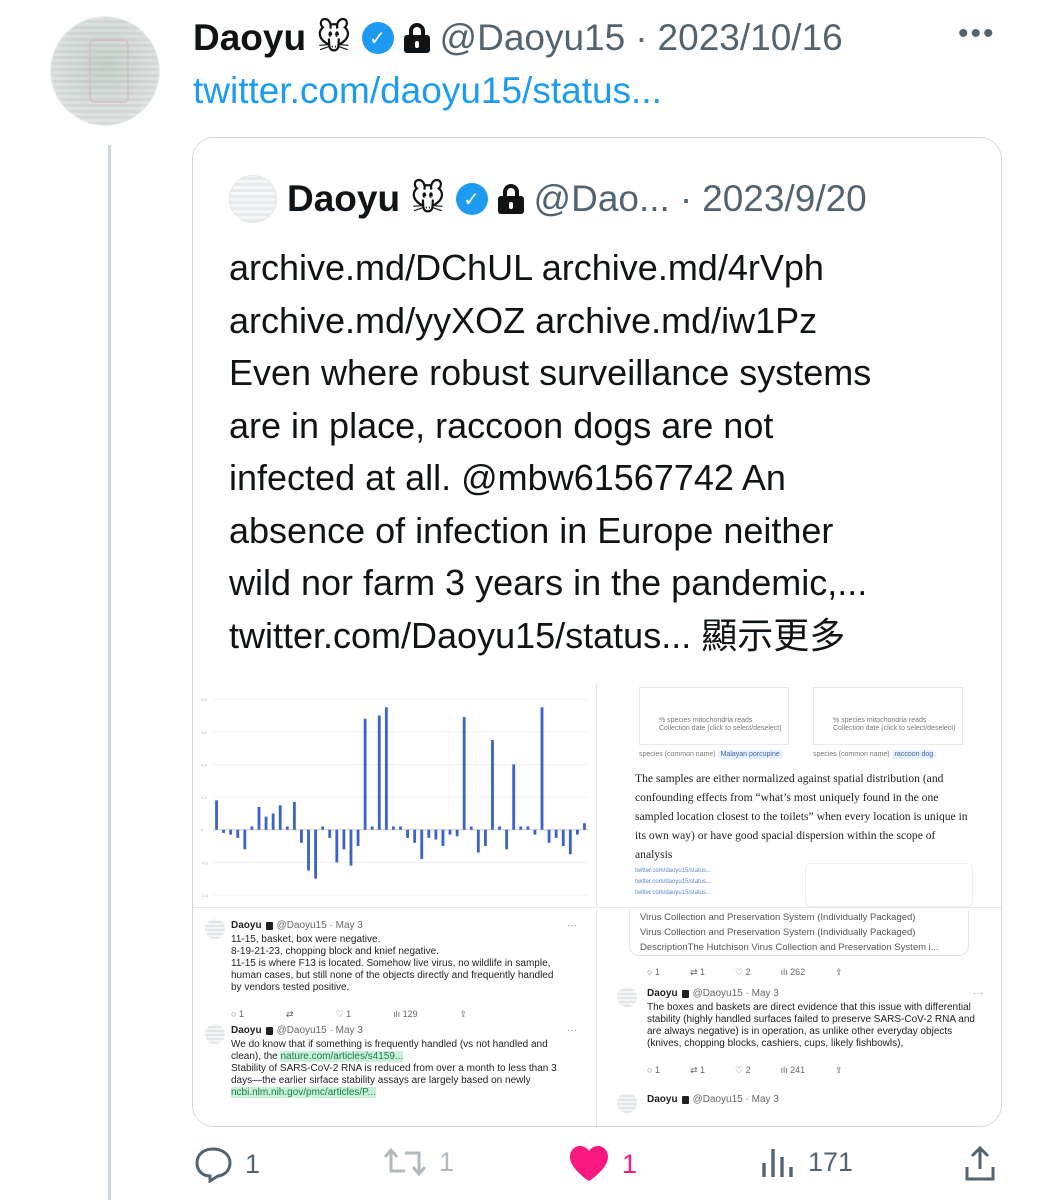  Describe the element at coordinates (343, 1014) in the screenshot. I see `embedded-like-count: ♡ 1` at that location.